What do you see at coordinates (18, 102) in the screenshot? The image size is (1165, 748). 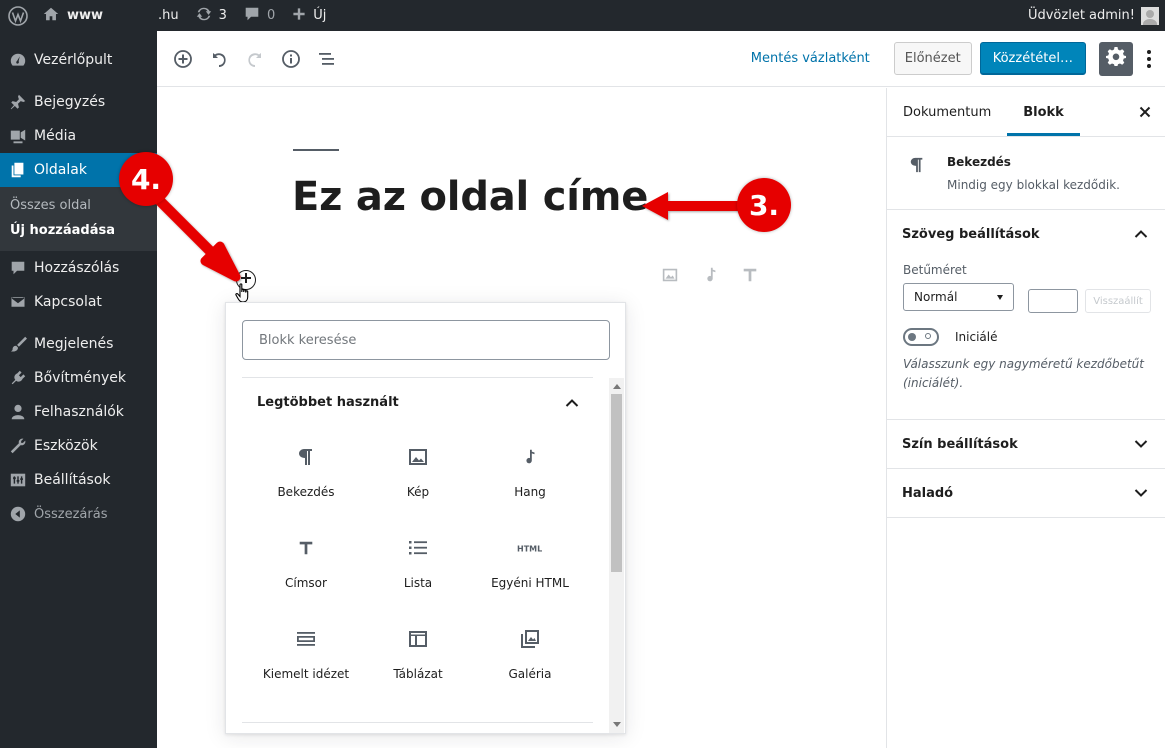 I see `pin-icon` at bounding box center [18, 102].